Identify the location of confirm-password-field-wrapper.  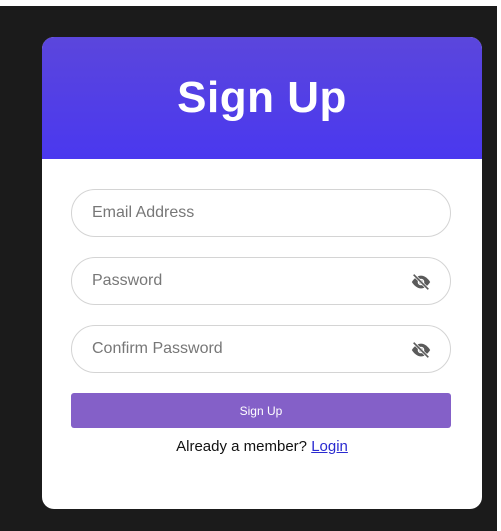
(261, 349).